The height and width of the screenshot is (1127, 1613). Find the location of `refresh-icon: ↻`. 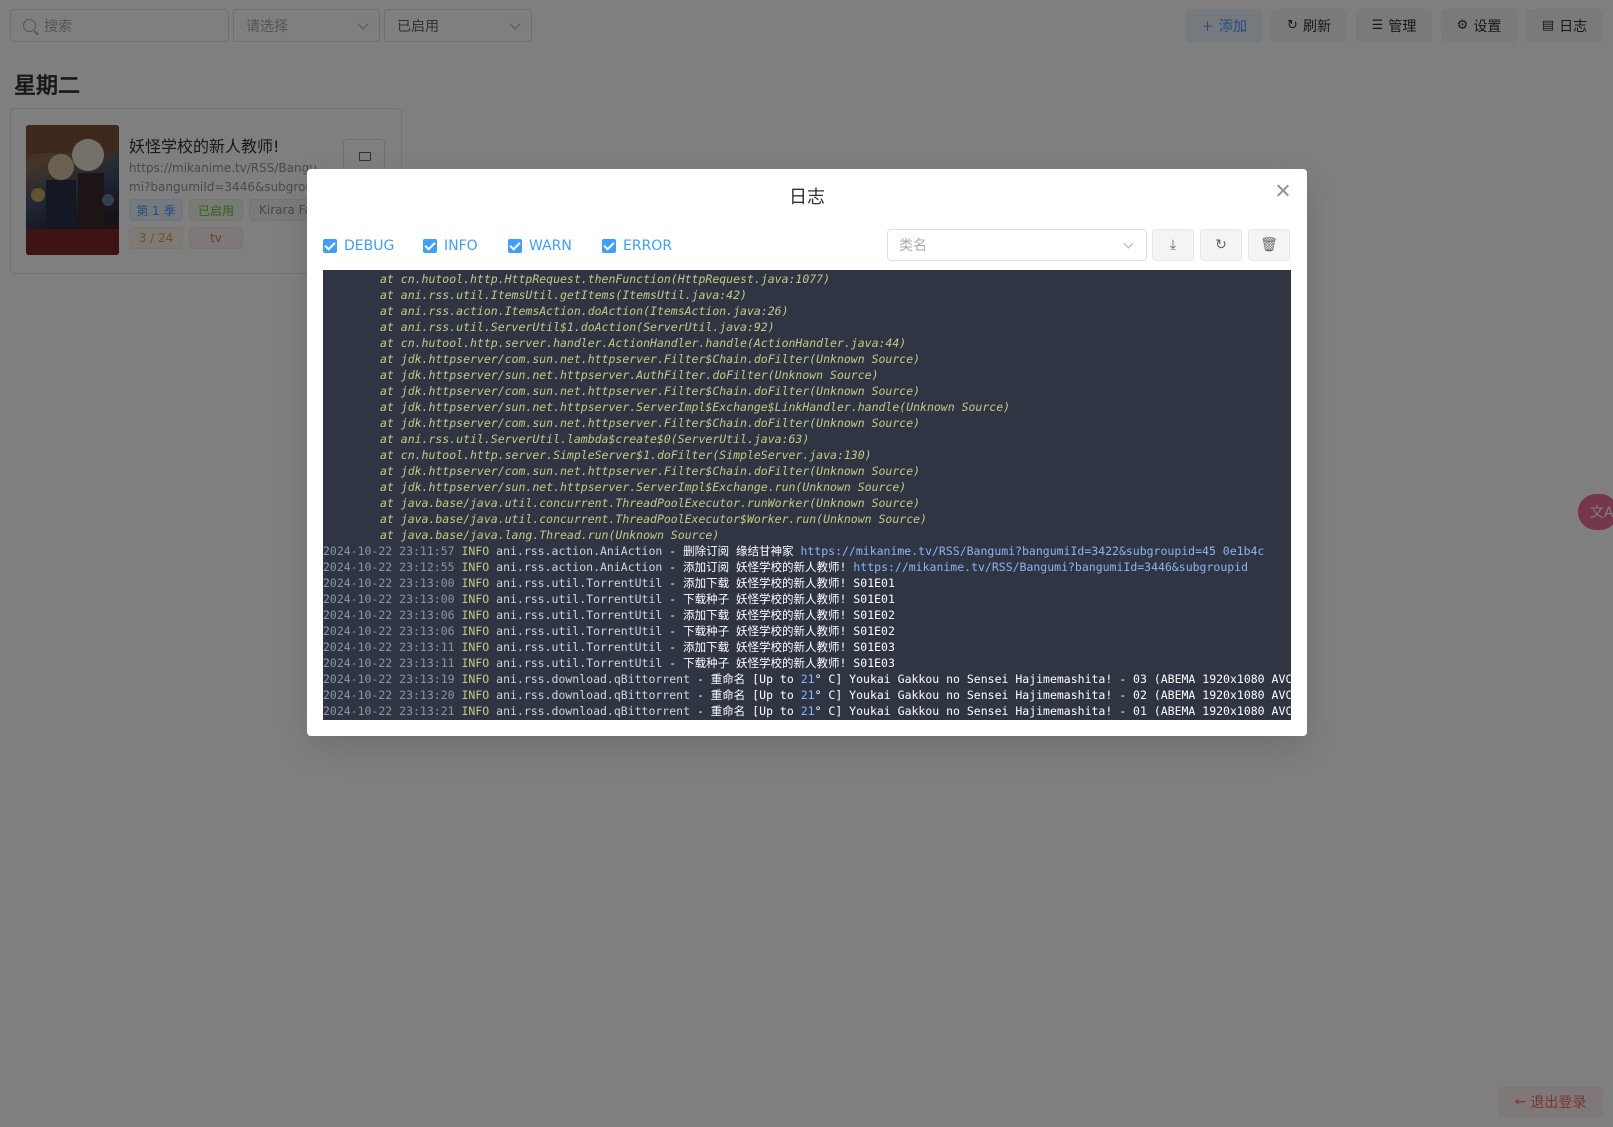

refresh-icon: ↻ is located at coordinates (1221, 245).